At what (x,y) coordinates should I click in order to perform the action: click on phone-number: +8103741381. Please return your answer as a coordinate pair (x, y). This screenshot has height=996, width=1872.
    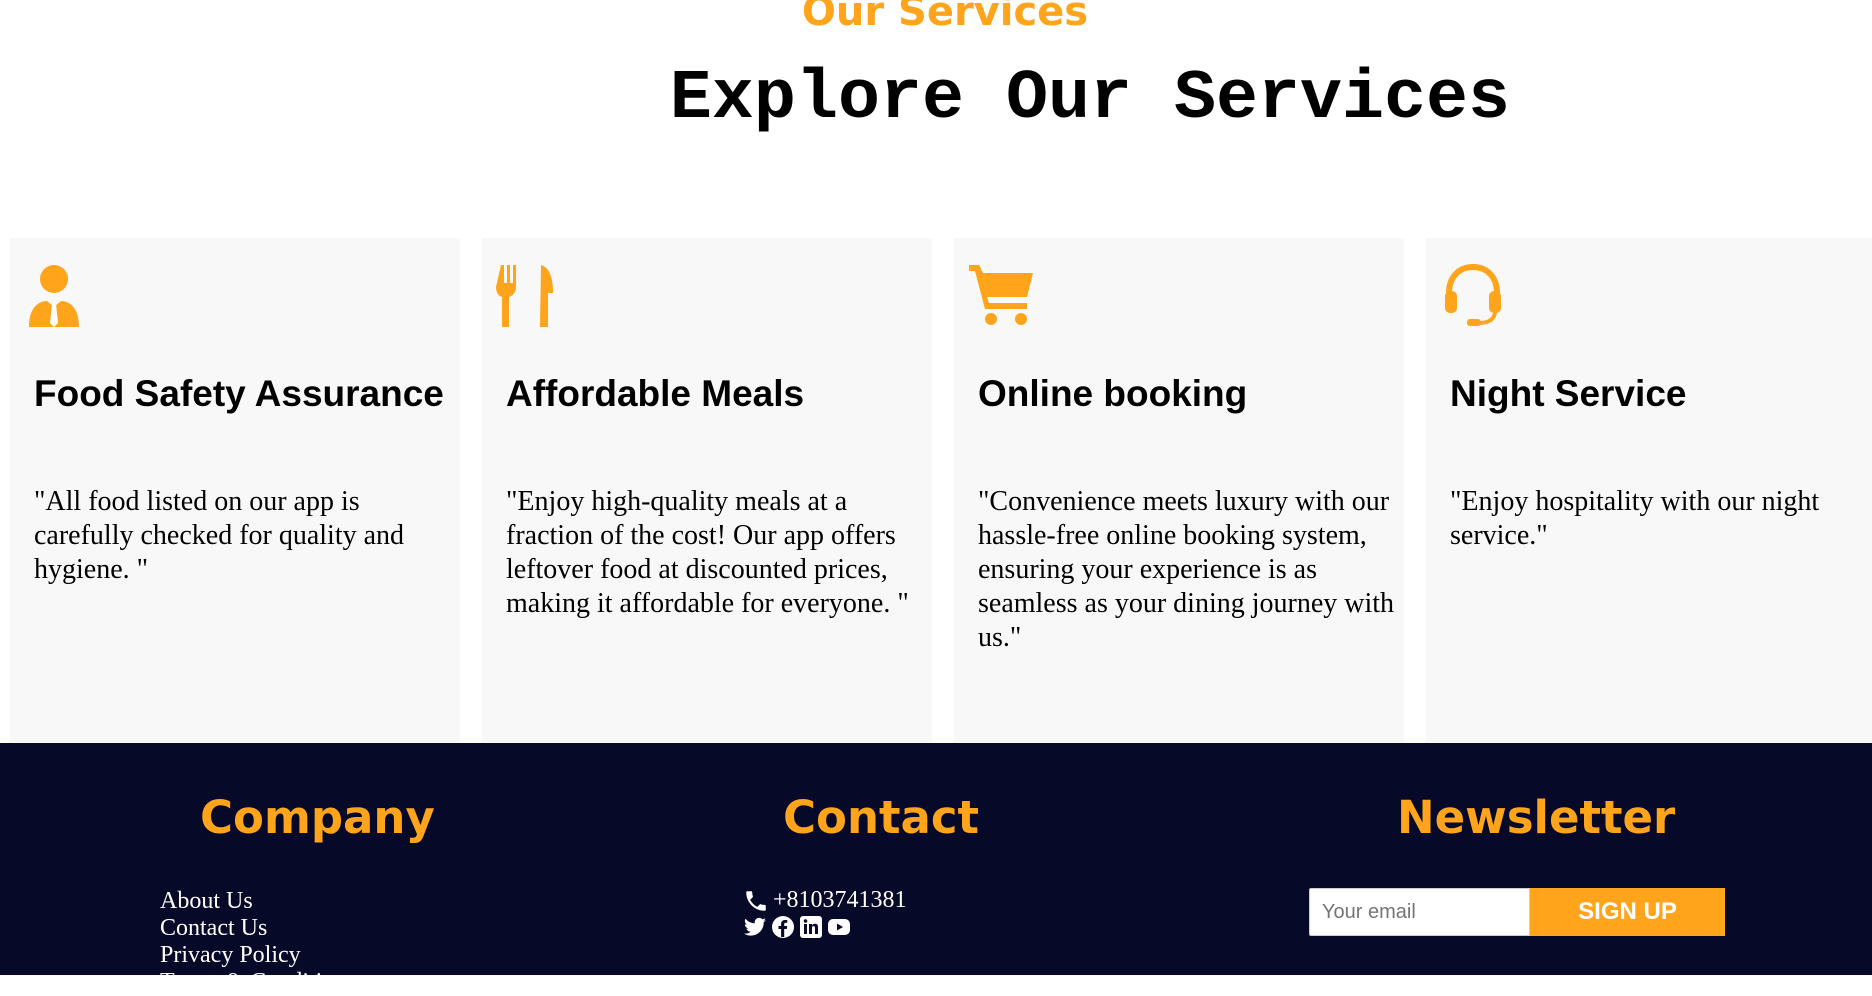
    Looking at the image, I should click on (840, 900).